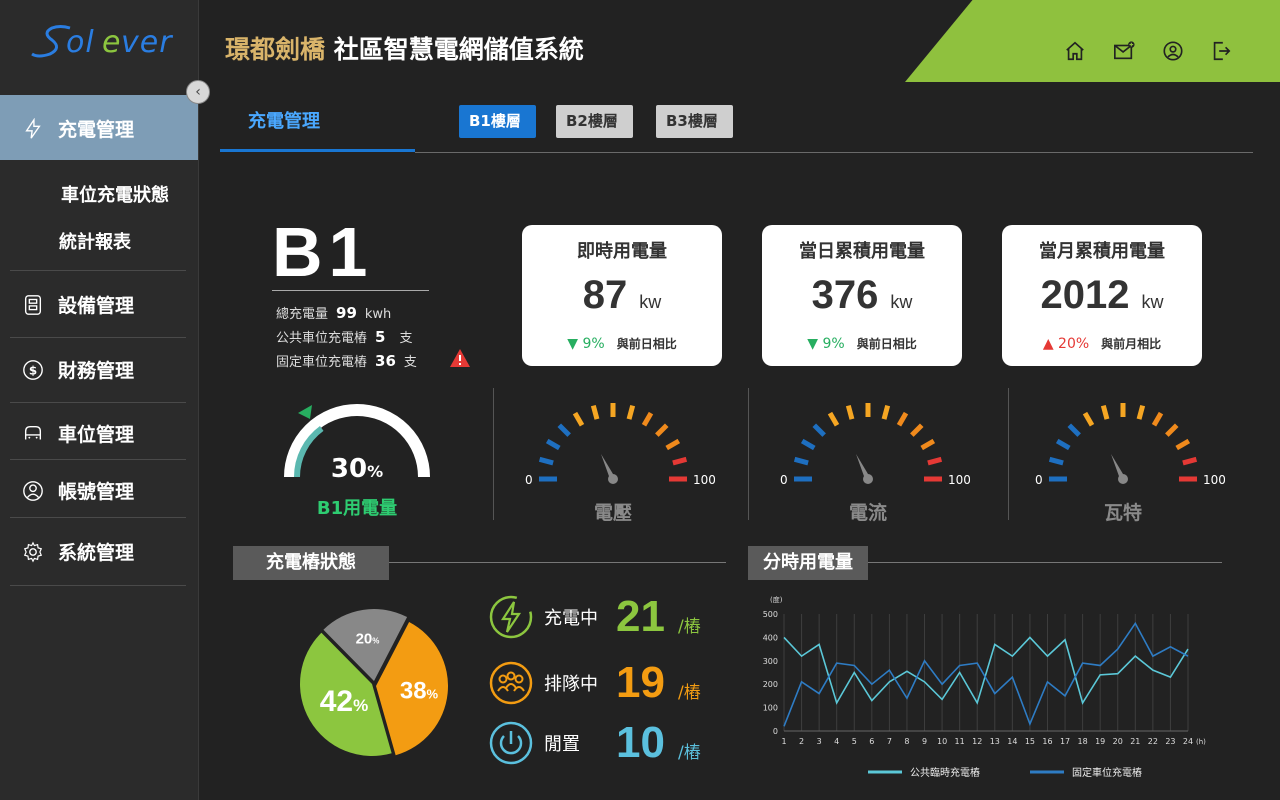 This screenshot has height=800, width=1280. Describe the element at coordinates (924, 741) in the screenshot. I see `x-tick-label: 9` at that location.